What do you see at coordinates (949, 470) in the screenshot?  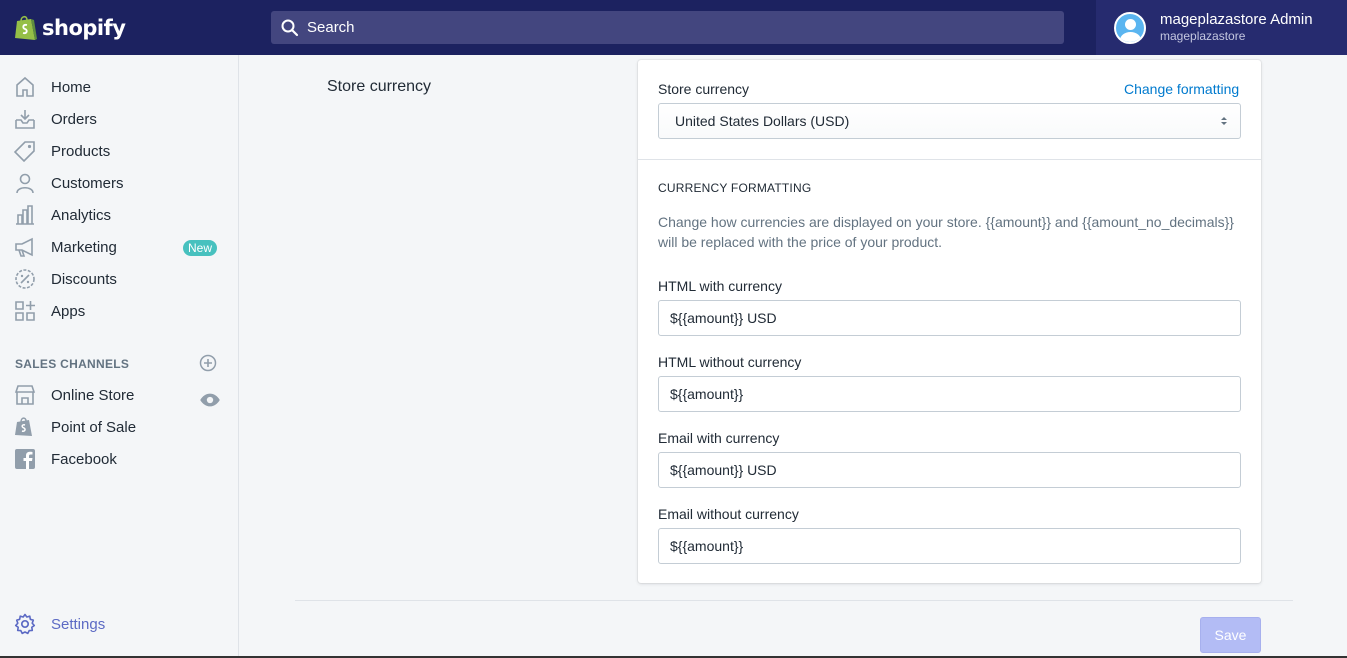 I see `email-with-currency-field` at bounding box center [949, 470].